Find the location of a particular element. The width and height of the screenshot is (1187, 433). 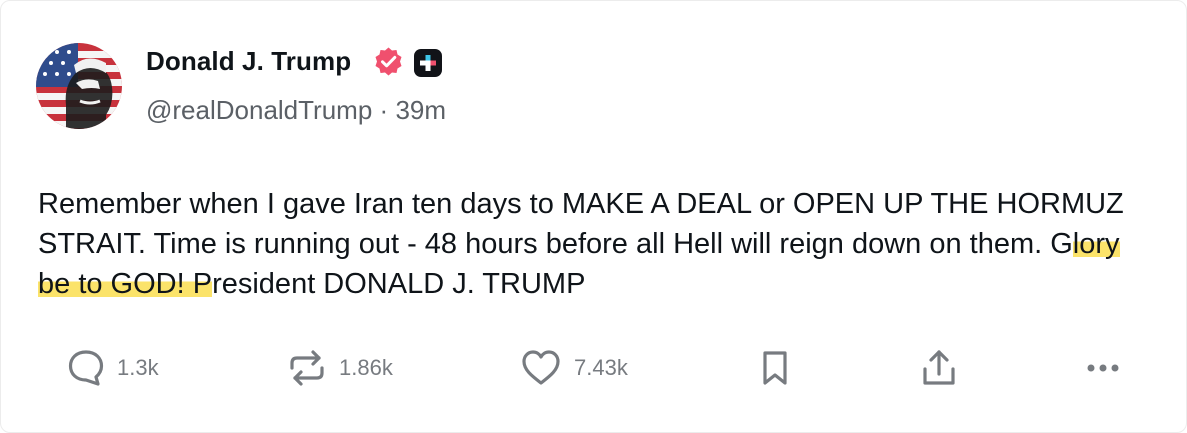

more-button is located at coordinates (1104, 368).